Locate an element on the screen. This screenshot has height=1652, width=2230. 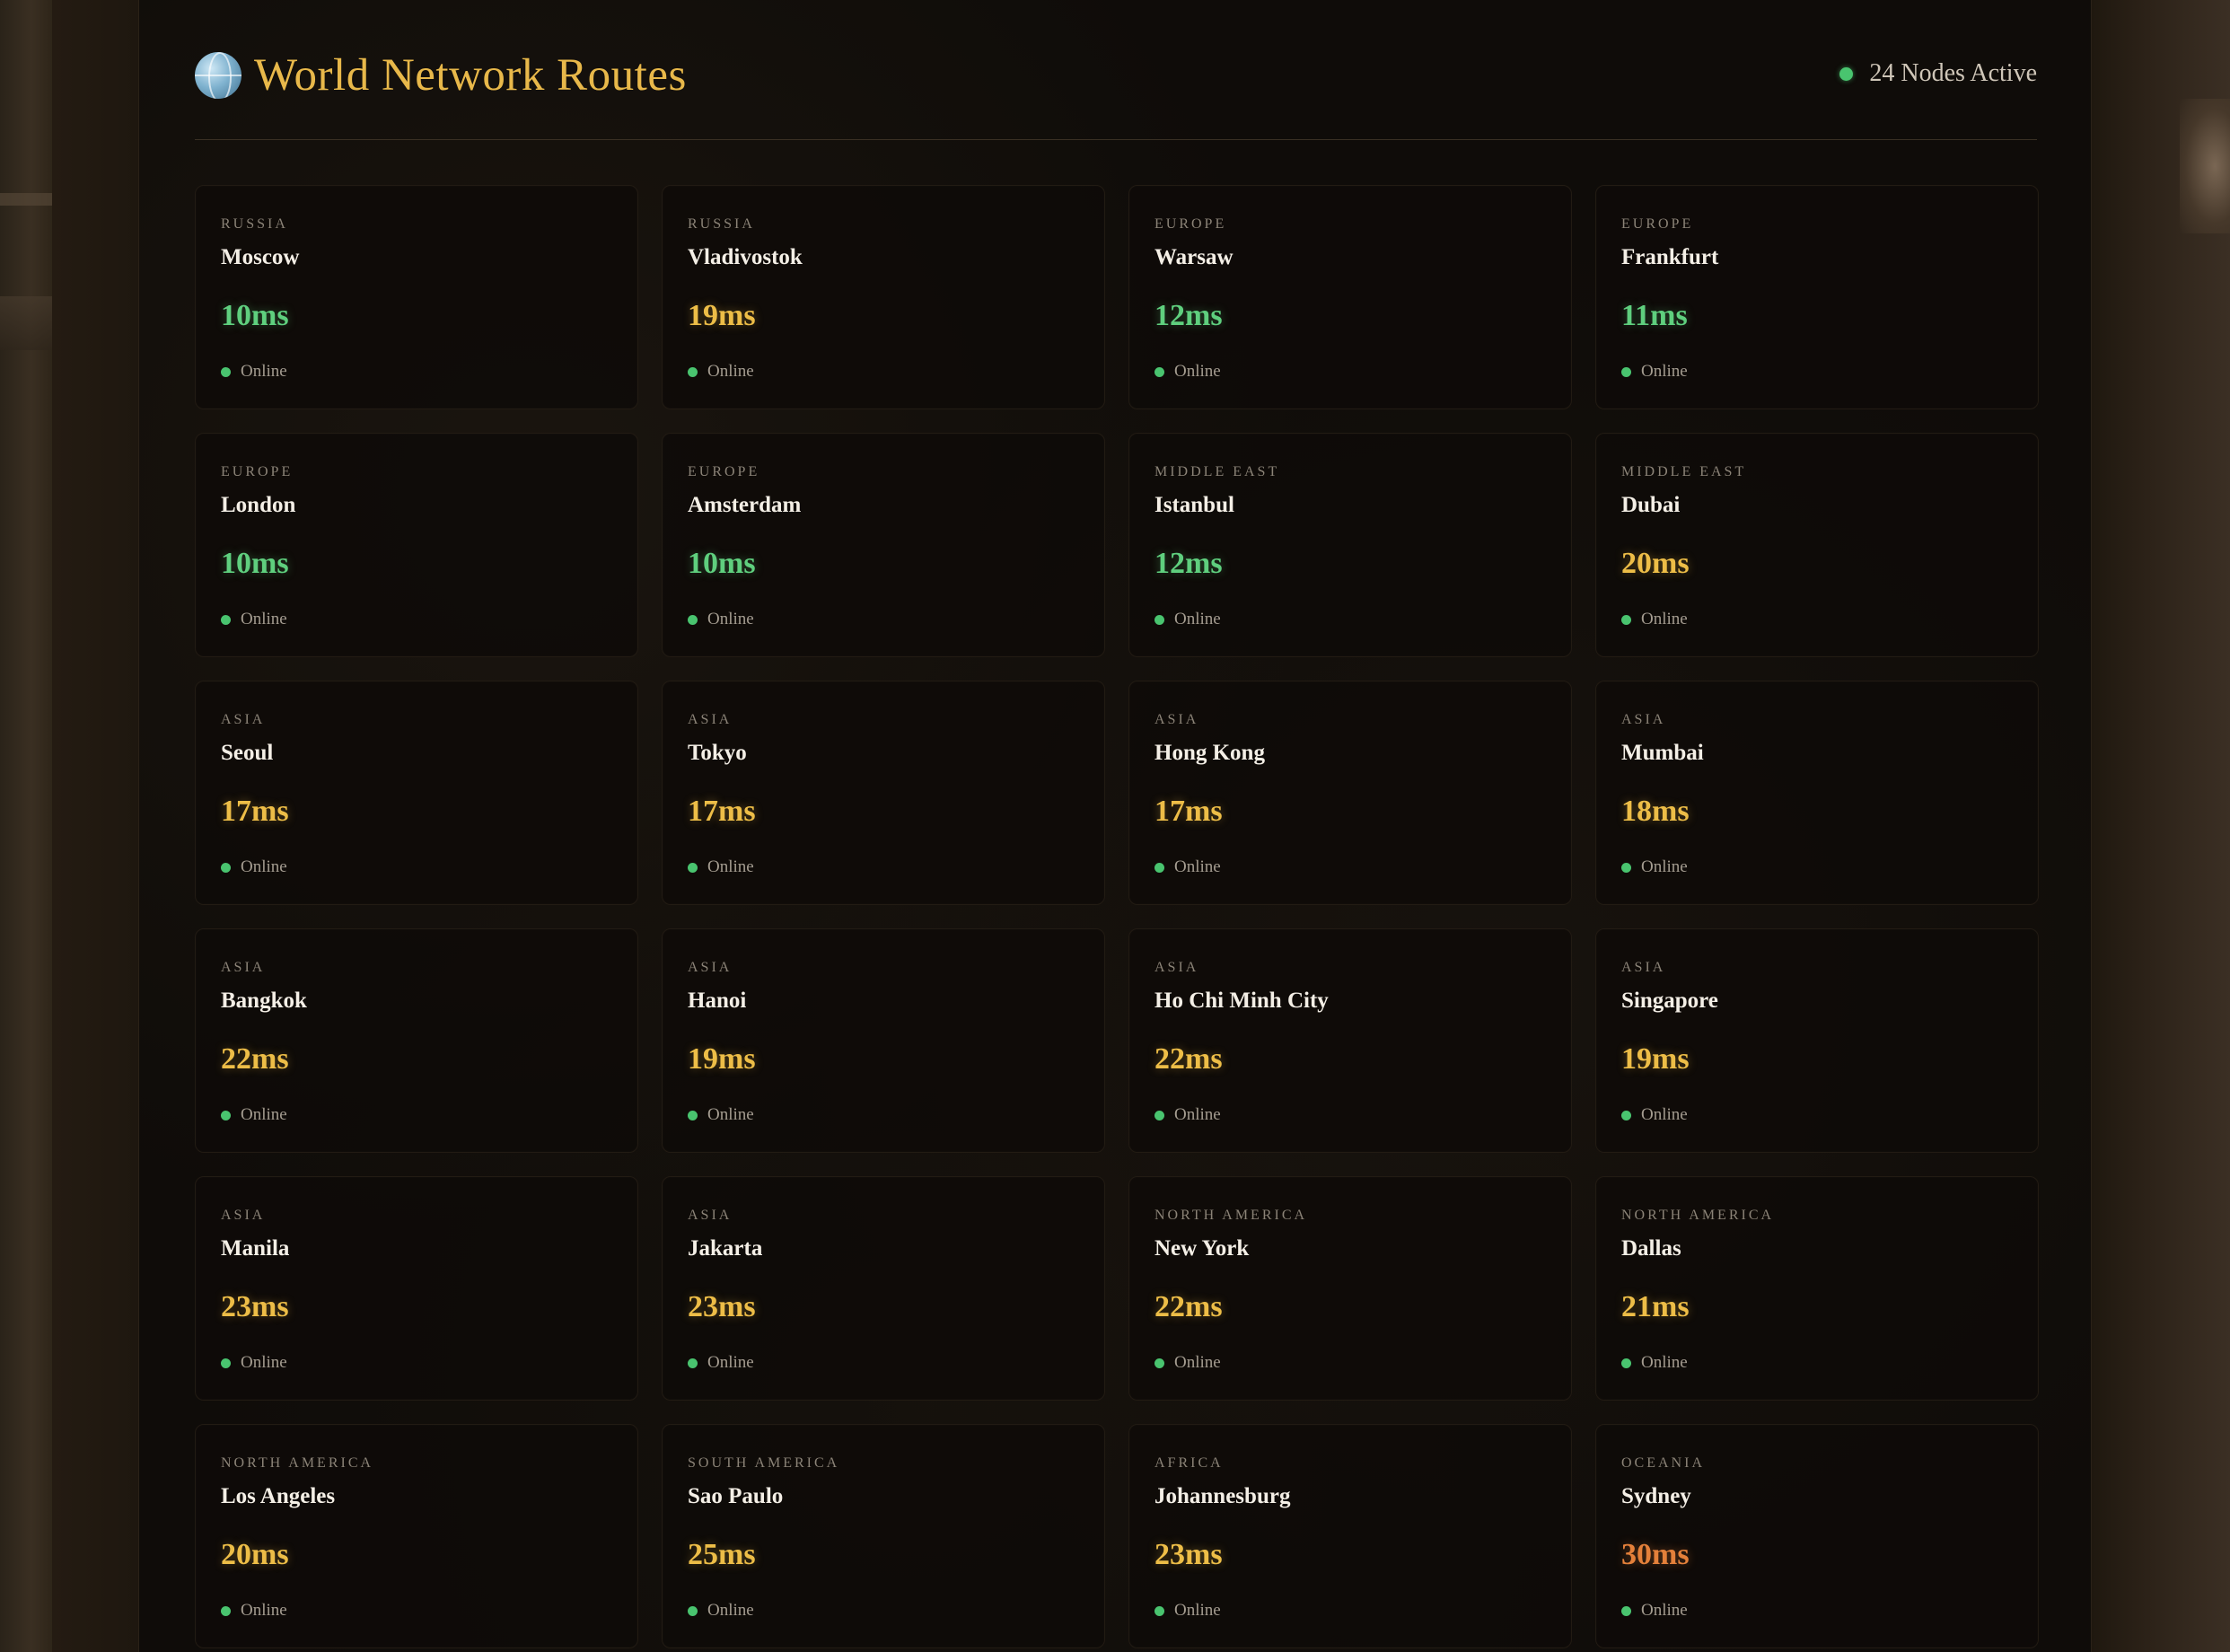
node-card: SOUTH AMERICA Sao Paulo 25ms Online is located at coordinates (883, 1536).